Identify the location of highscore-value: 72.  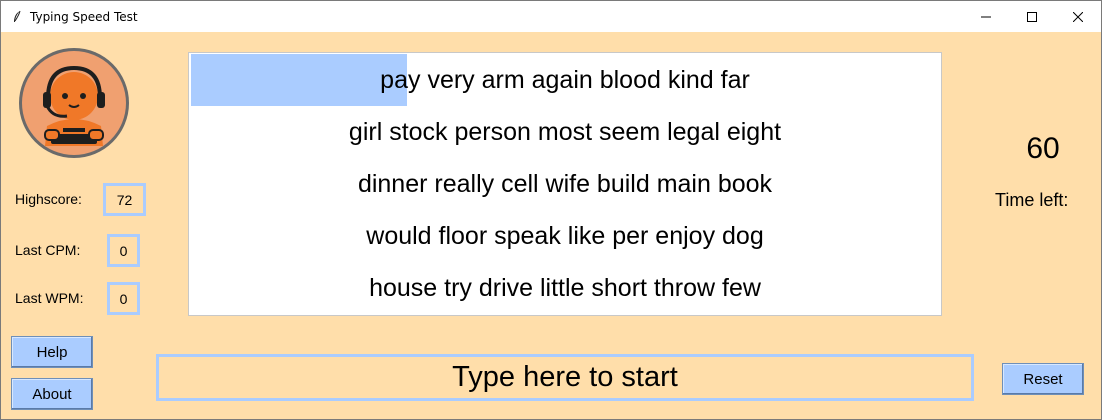
(124, 199).